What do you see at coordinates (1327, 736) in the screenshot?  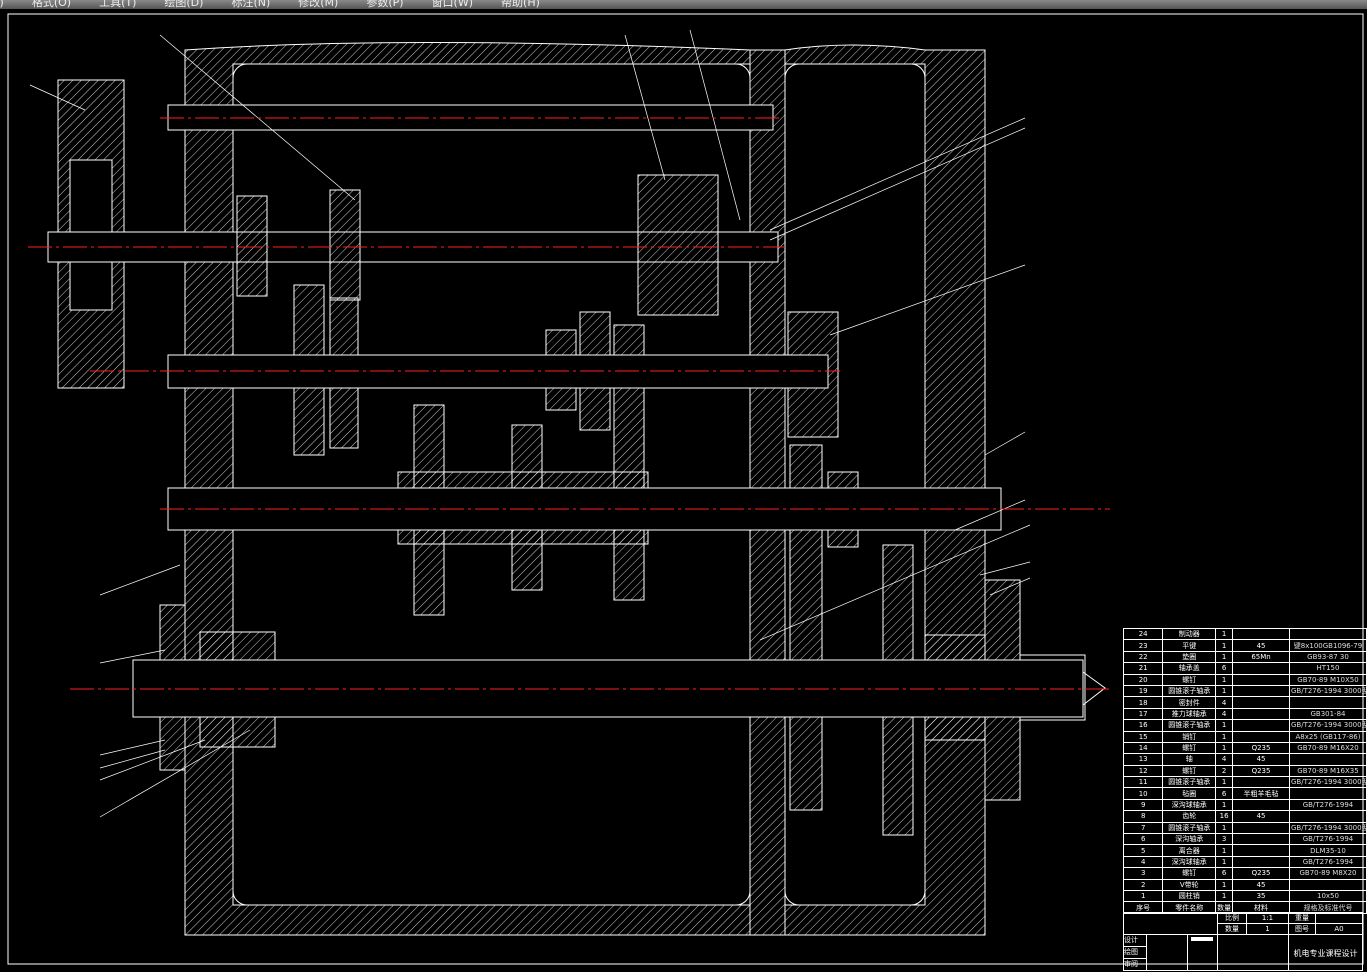 I see `cell-spec: A8x25 (GB117-86)` at bounding box center [1327, 736].